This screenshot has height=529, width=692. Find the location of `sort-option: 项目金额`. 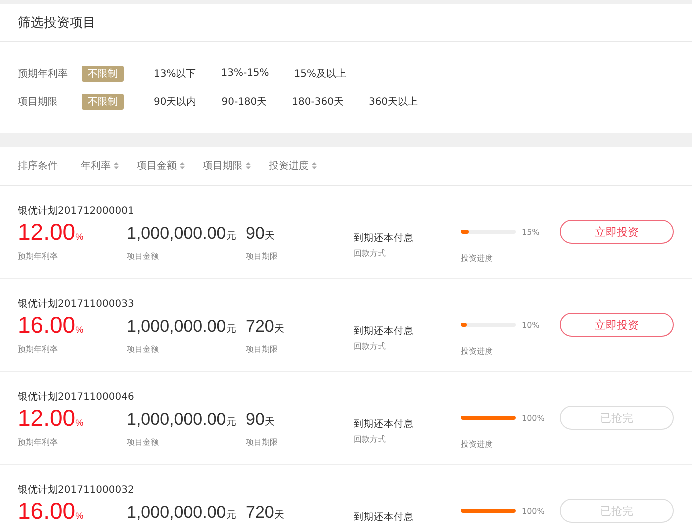

sort-option: 项目金额 is located at coordinates (161, 166).